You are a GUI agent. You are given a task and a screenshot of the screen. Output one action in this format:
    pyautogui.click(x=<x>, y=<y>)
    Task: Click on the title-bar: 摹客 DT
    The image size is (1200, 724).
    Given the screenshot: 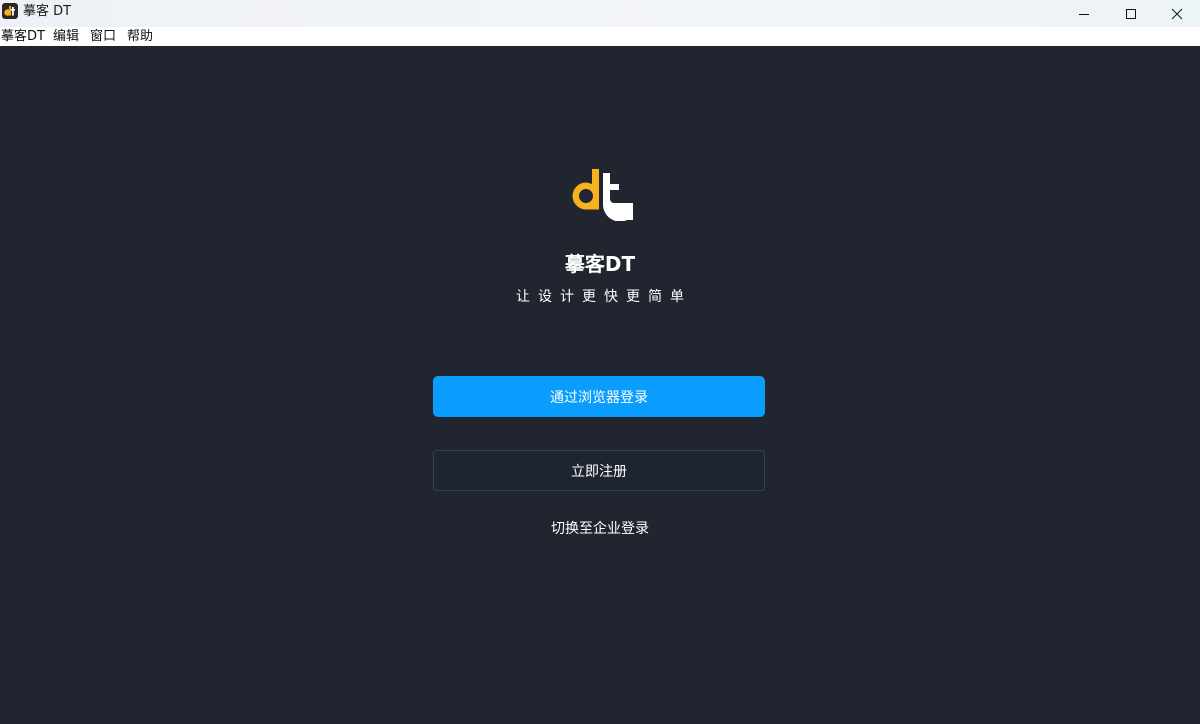 What is the action you would take?
    pyautogui.click(x=600, y=13)
    